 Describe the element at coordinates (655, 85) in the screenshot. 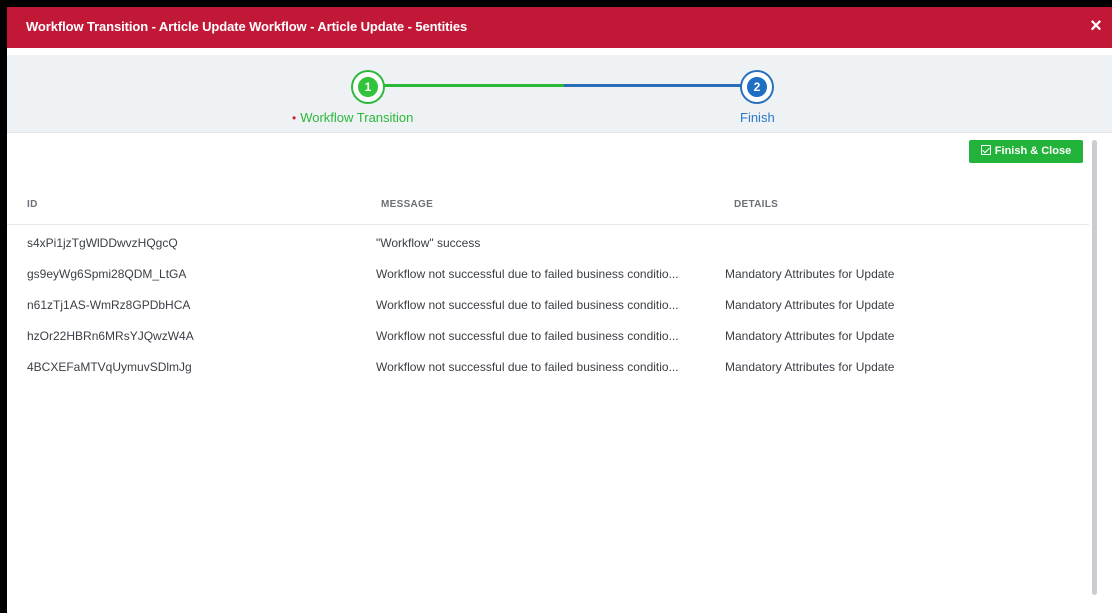

I see `step-connector-pending` at that location.